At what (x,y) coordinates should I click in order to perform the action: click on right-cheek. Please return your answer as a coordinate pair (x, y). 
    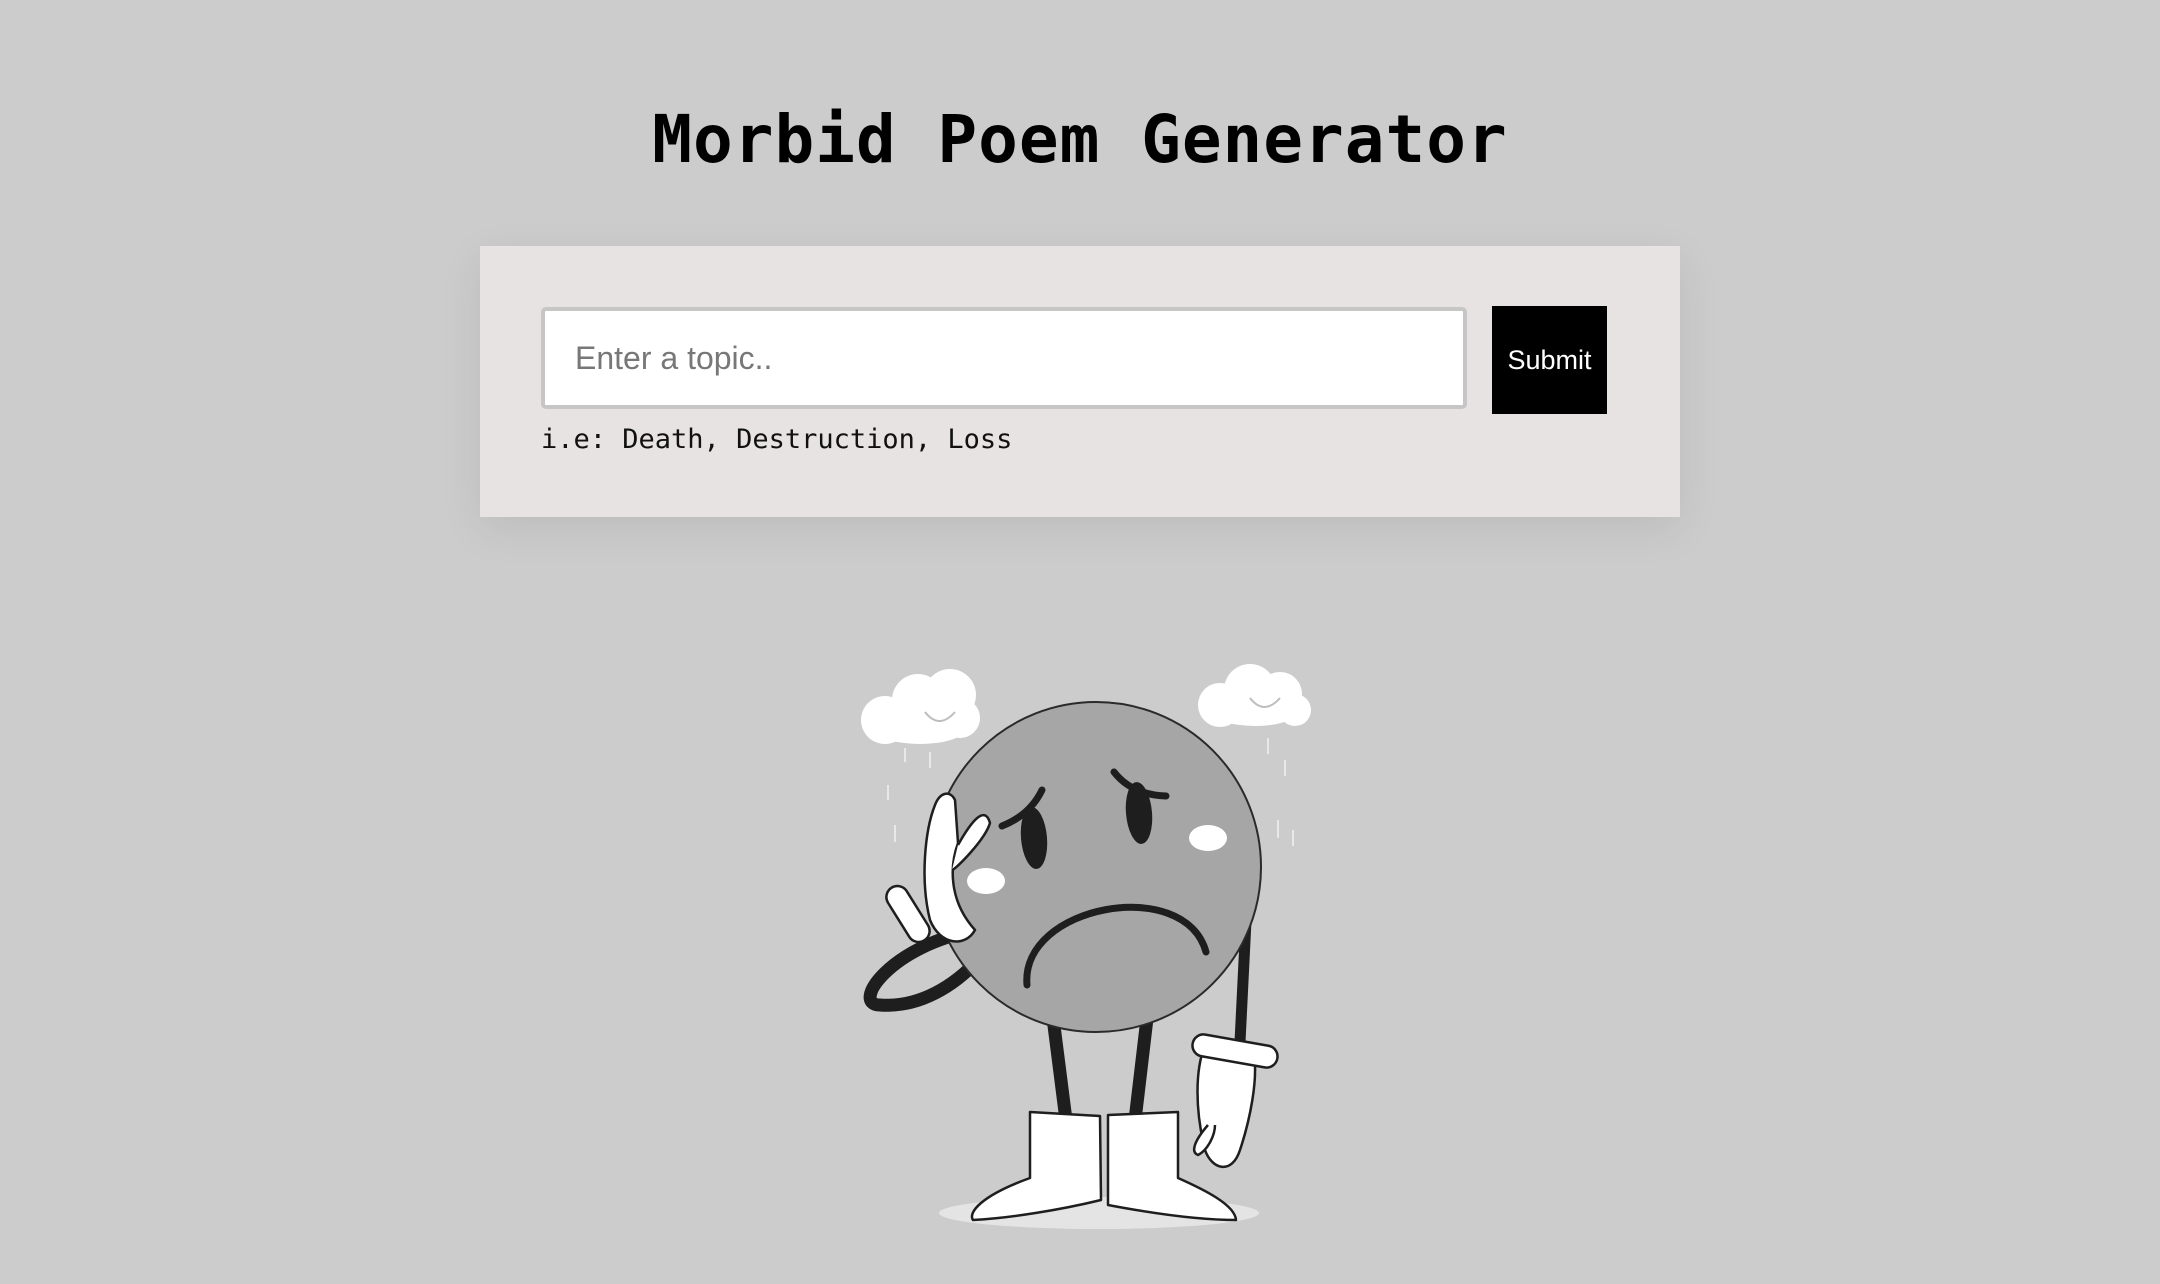
    Looking at the image, I should click on (1208, 838).